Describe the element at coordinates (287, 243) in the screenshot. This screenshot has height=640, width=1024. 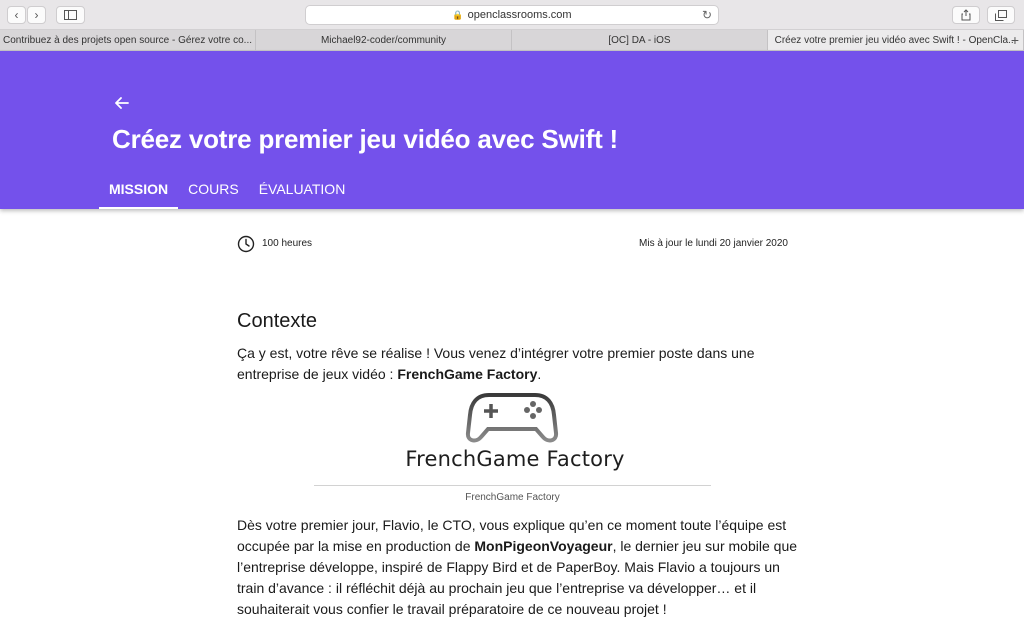
I see `course-duration: 100 heures` at that location.